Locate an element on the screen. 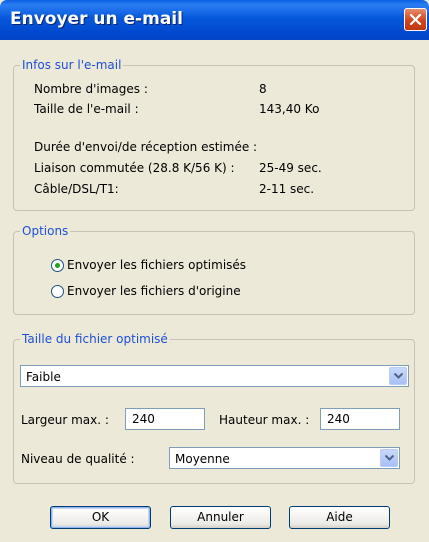 The height and width of the screenshot is (542, 429). max-width-label: Largeur max. : is located at coordinates (65, 420).